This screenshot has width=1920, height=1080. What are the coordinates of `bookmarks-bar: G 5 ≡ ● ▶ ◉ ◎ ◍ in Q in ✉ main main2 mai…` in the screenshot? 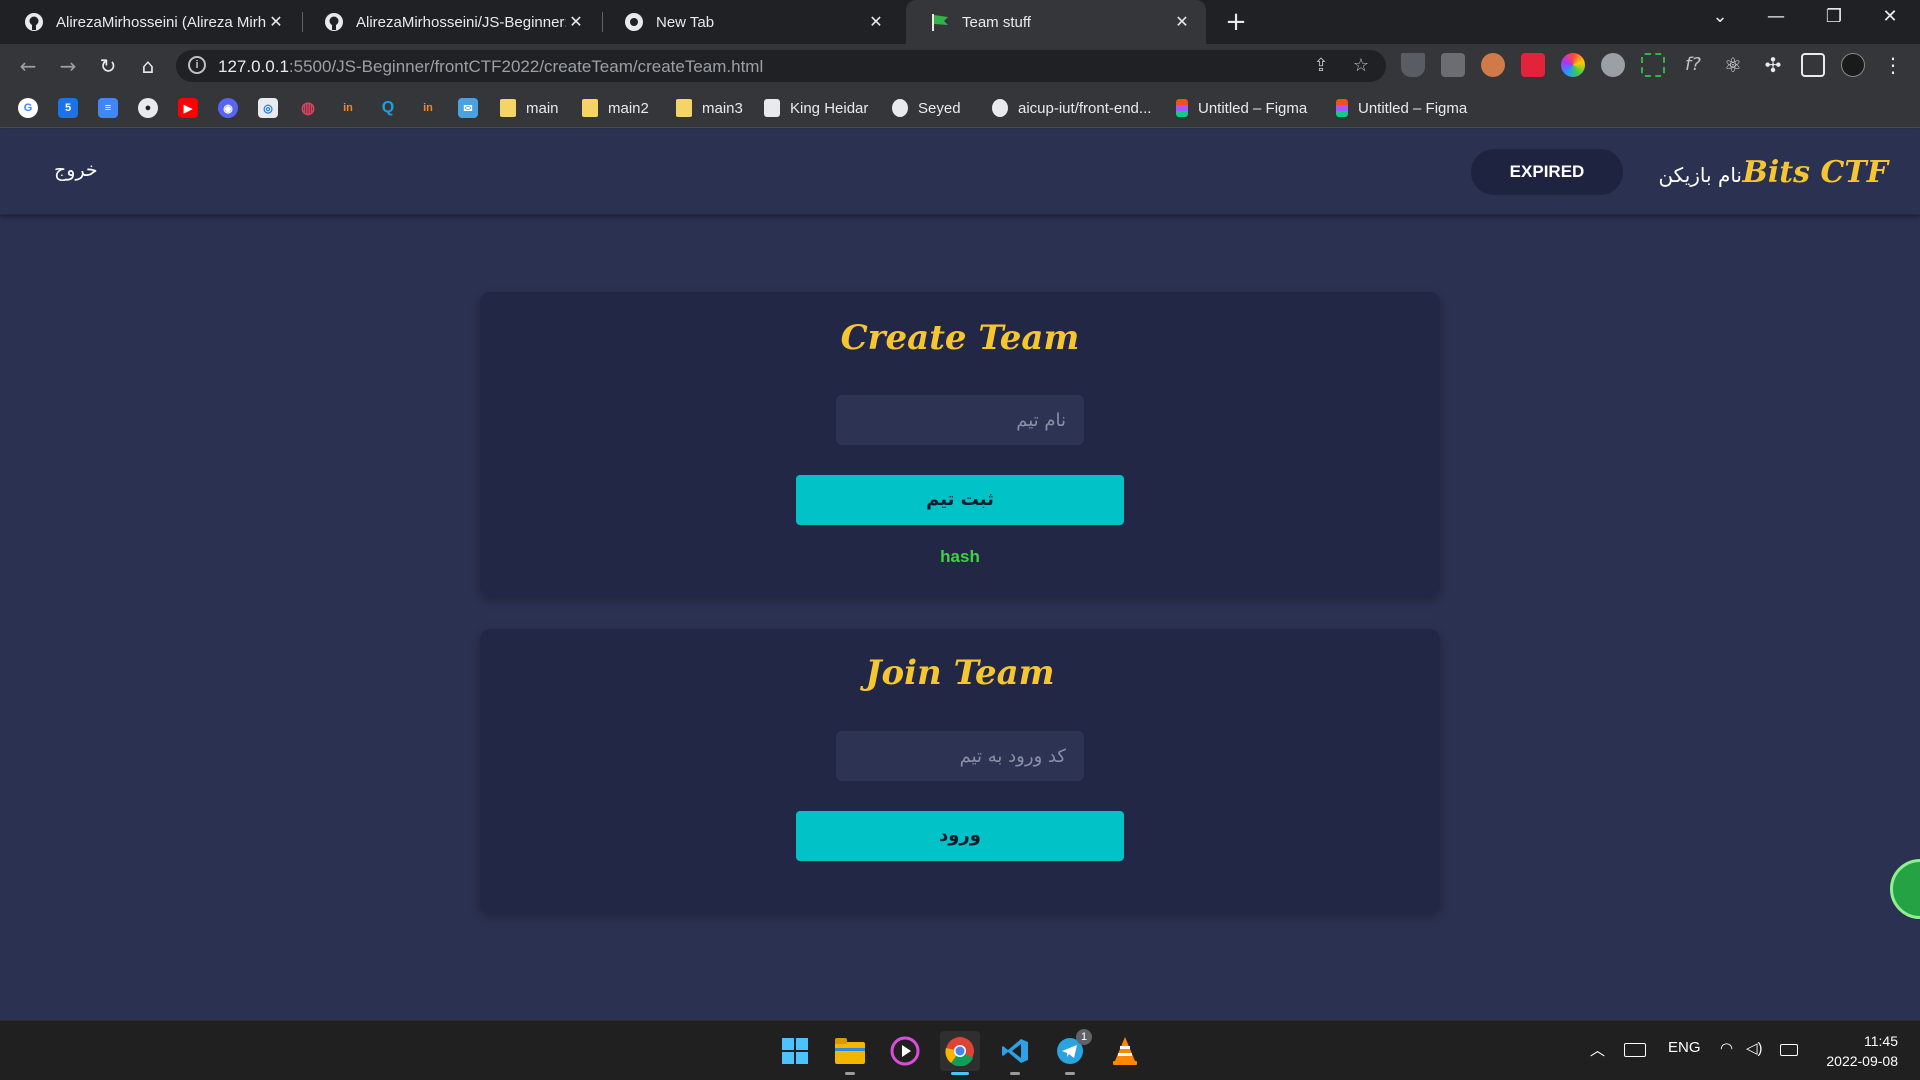 It's located at (960, 108).